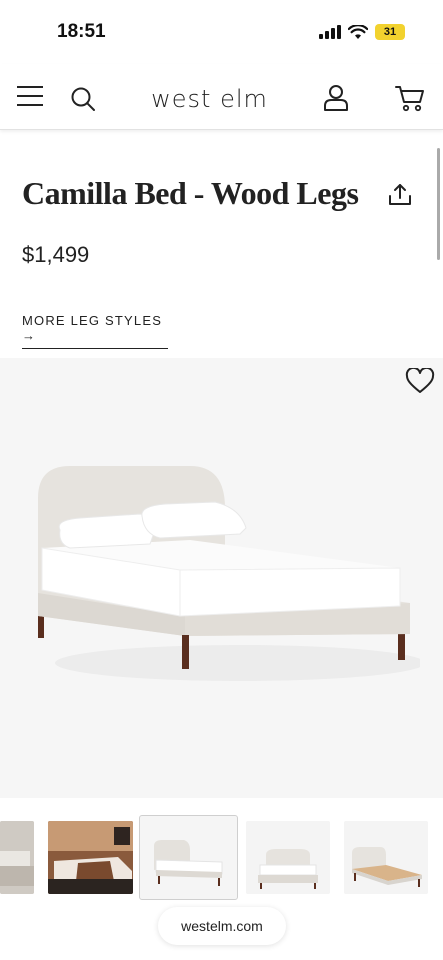 The image size is (443, 960). What do you see at coordinates (330, 32) in the screenshot?
I see `signal-icon` at bounding box center [330, 32].